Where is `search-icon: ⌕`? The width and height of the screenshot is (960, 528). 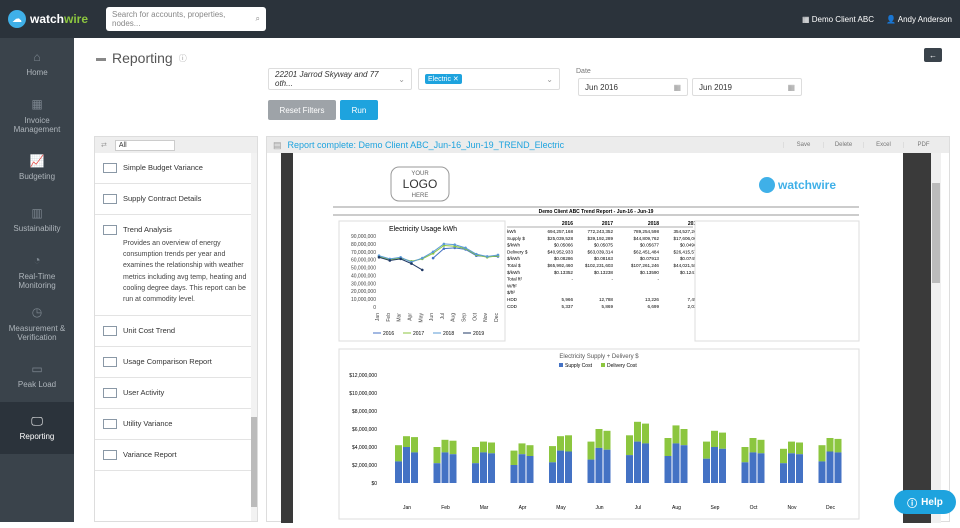
search-icon: ⌕ is located at coordinates (258, 19).